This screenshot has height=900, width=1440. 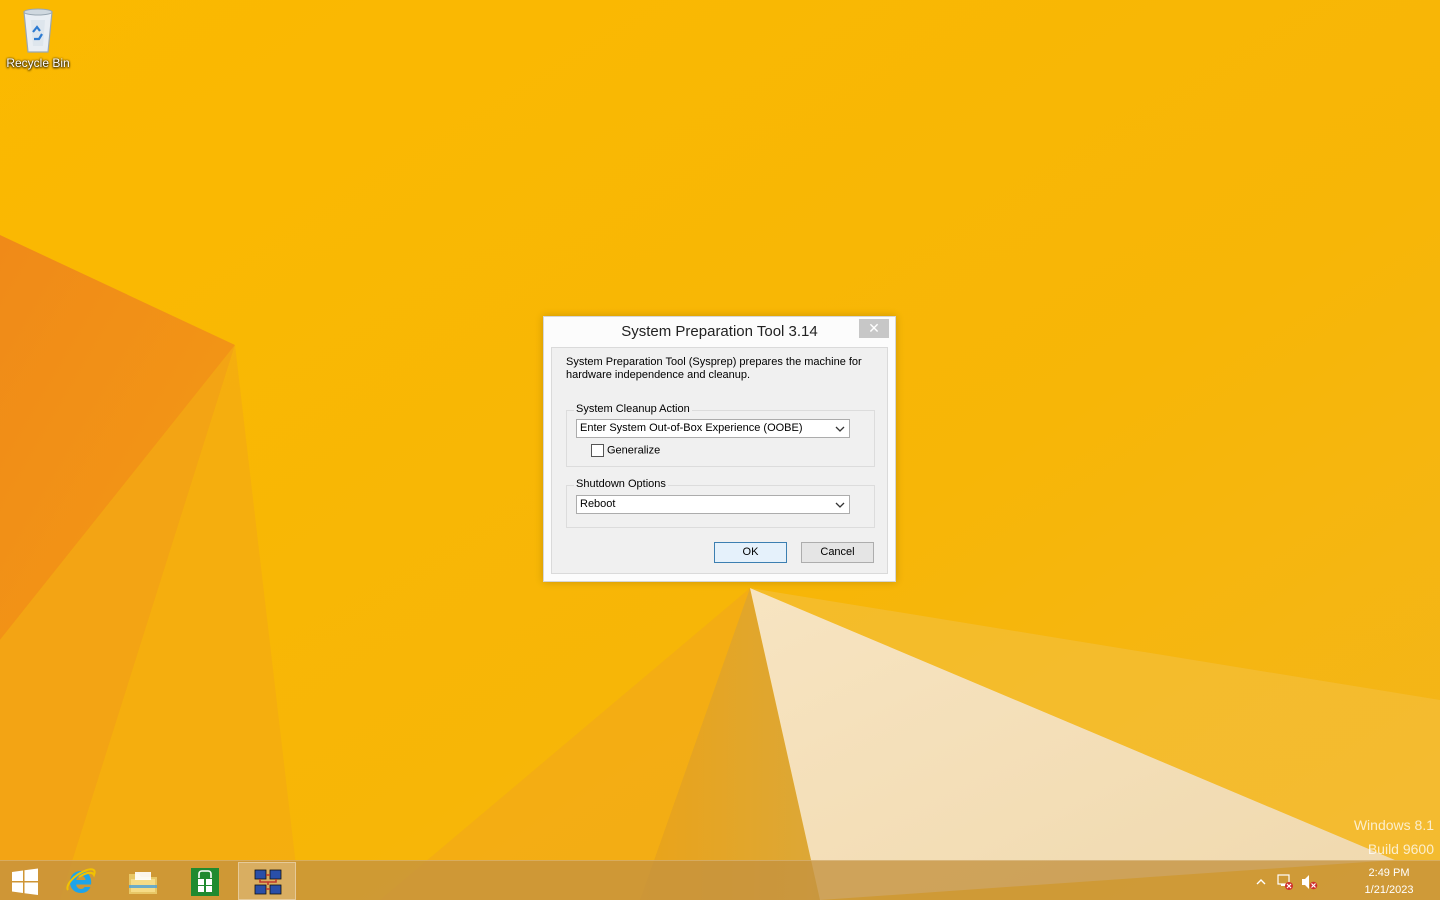 I want to click on desktop-icon-recycle-bin: Recycle Bin, so click(x=38, y=41).